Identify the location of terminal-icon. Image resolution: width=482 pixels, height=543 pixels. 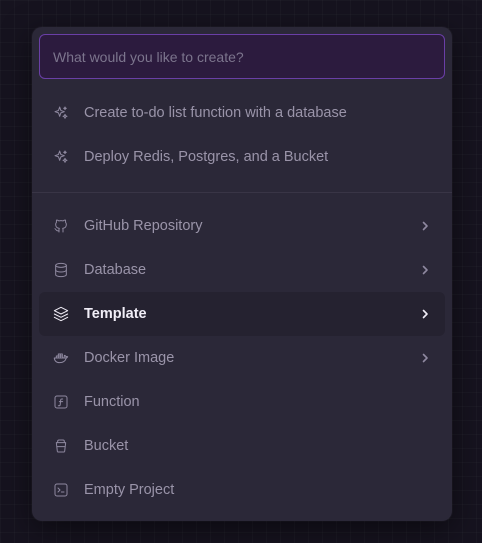
(61, 490).